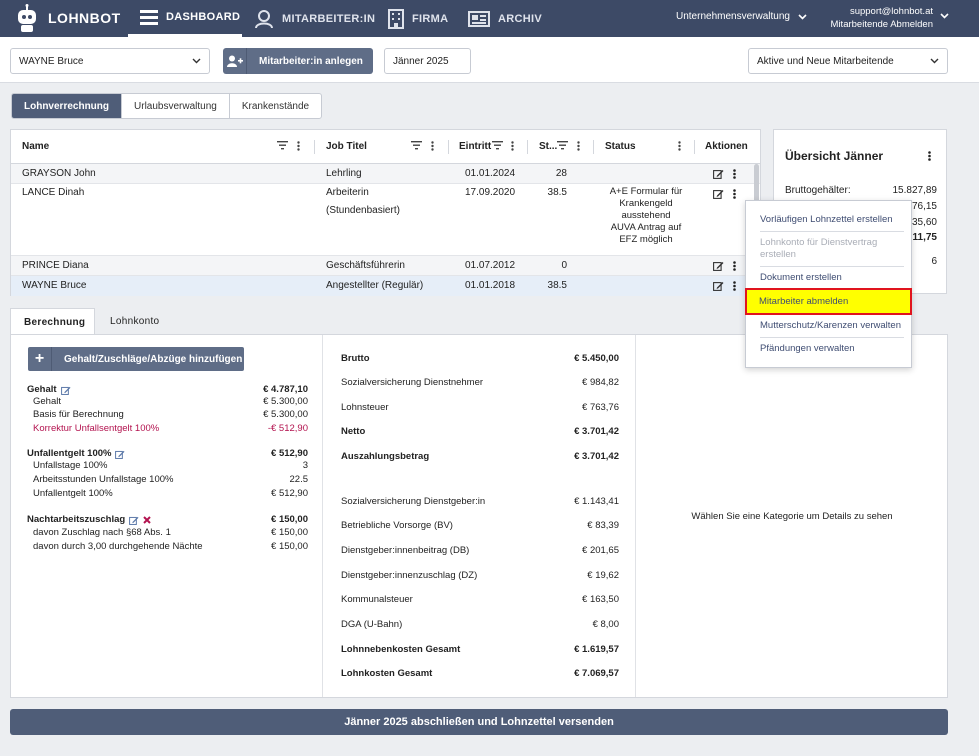 The height and width of the screenshot is (756, 979). I want to click on status-line: AUVA Antrag auf, so click(646, 227).